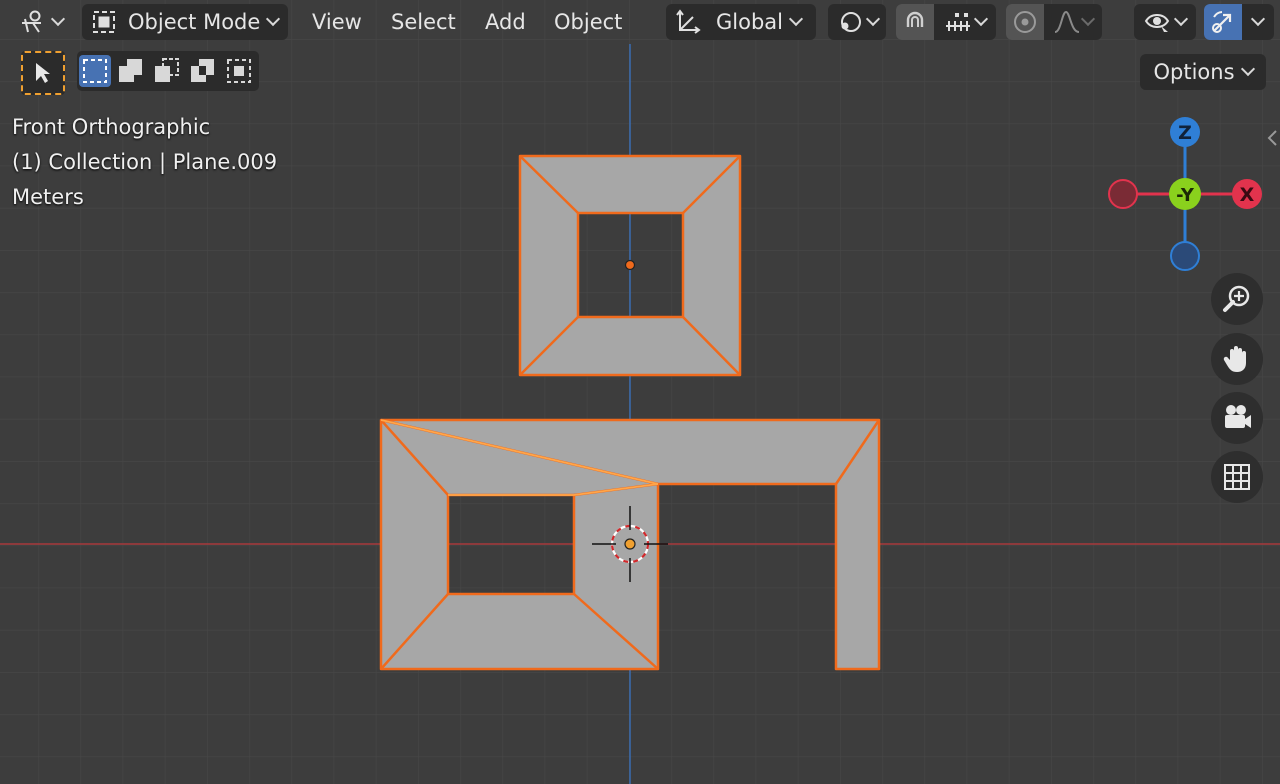 This screenshot has width=1280, height=784. Describe the element at coordinates (1185, 256) in the screenshot. I see `gizmo-neg-z` at that location.